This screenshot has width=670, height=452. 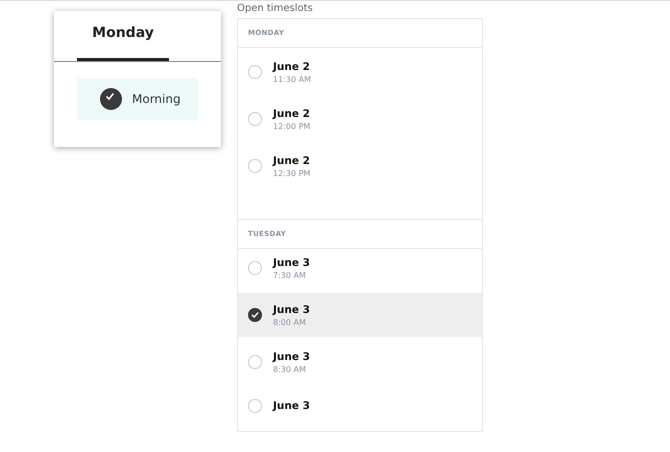 I want to click on timeslot-row: June 3 8:30 AM, so click(x=360, y=362).